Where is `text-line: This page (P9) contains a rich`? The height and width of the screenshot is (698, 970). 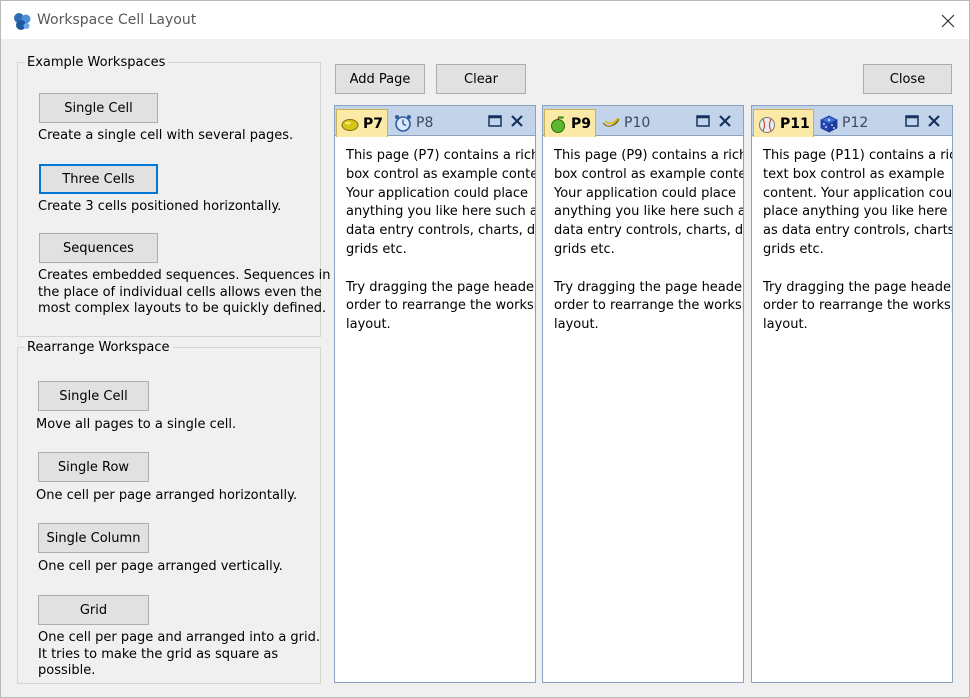 text-line: This page (P9) contains a rich is located at coordinates (648, 155).